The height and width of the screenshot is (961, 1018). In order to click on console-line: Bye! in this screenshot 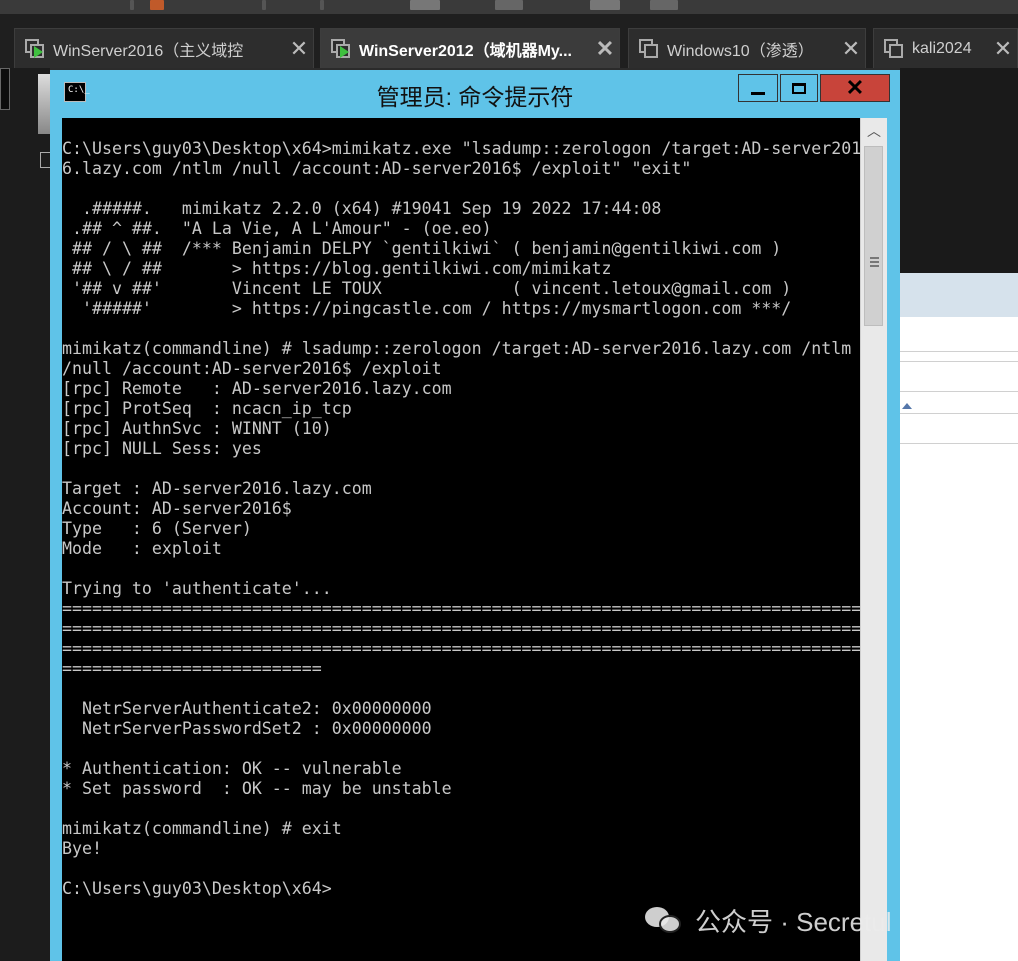, I will do `click(82, 848)`.